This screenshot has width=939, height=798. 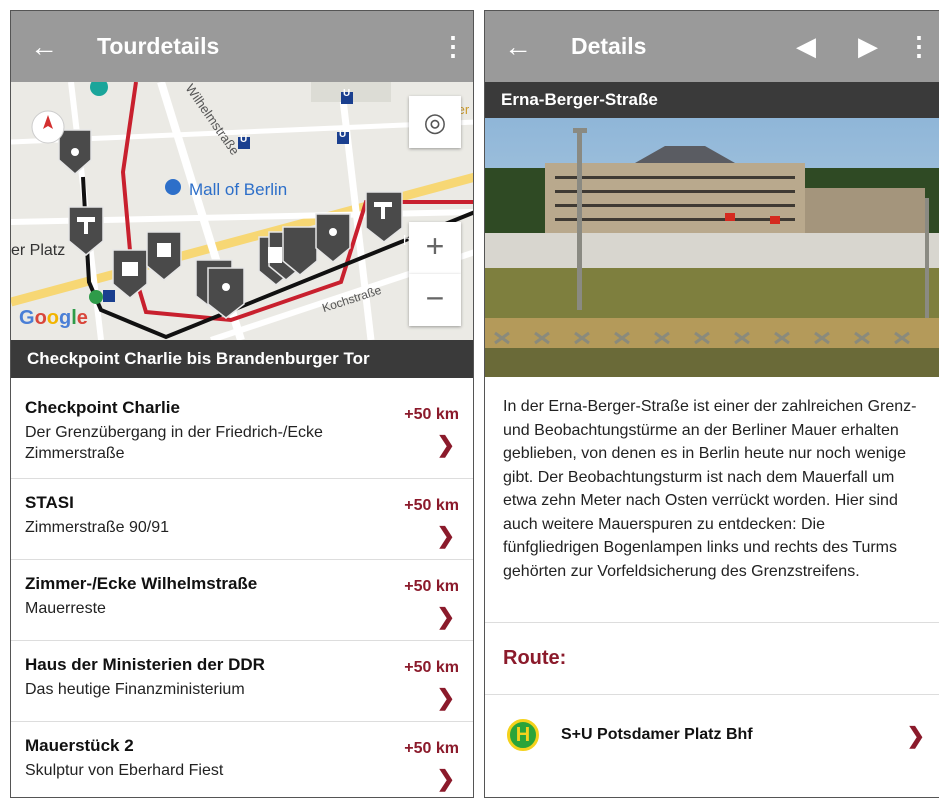 I want to click on stop-description: Das heutige Finanzministerium, so click(x=135, y=689).